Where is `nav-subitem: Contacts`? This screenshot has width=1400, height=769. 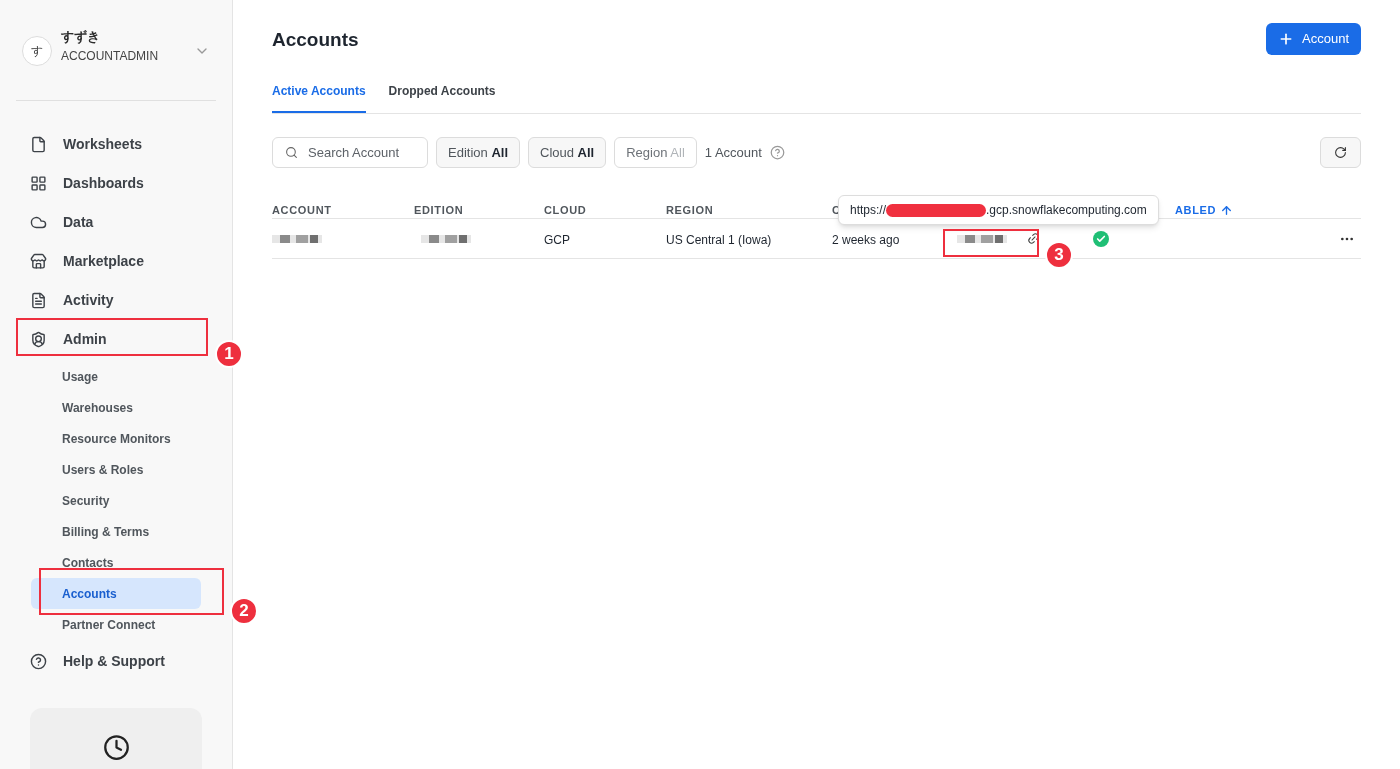
nav-subitem: Contacts is located at coordinates (116, 562).